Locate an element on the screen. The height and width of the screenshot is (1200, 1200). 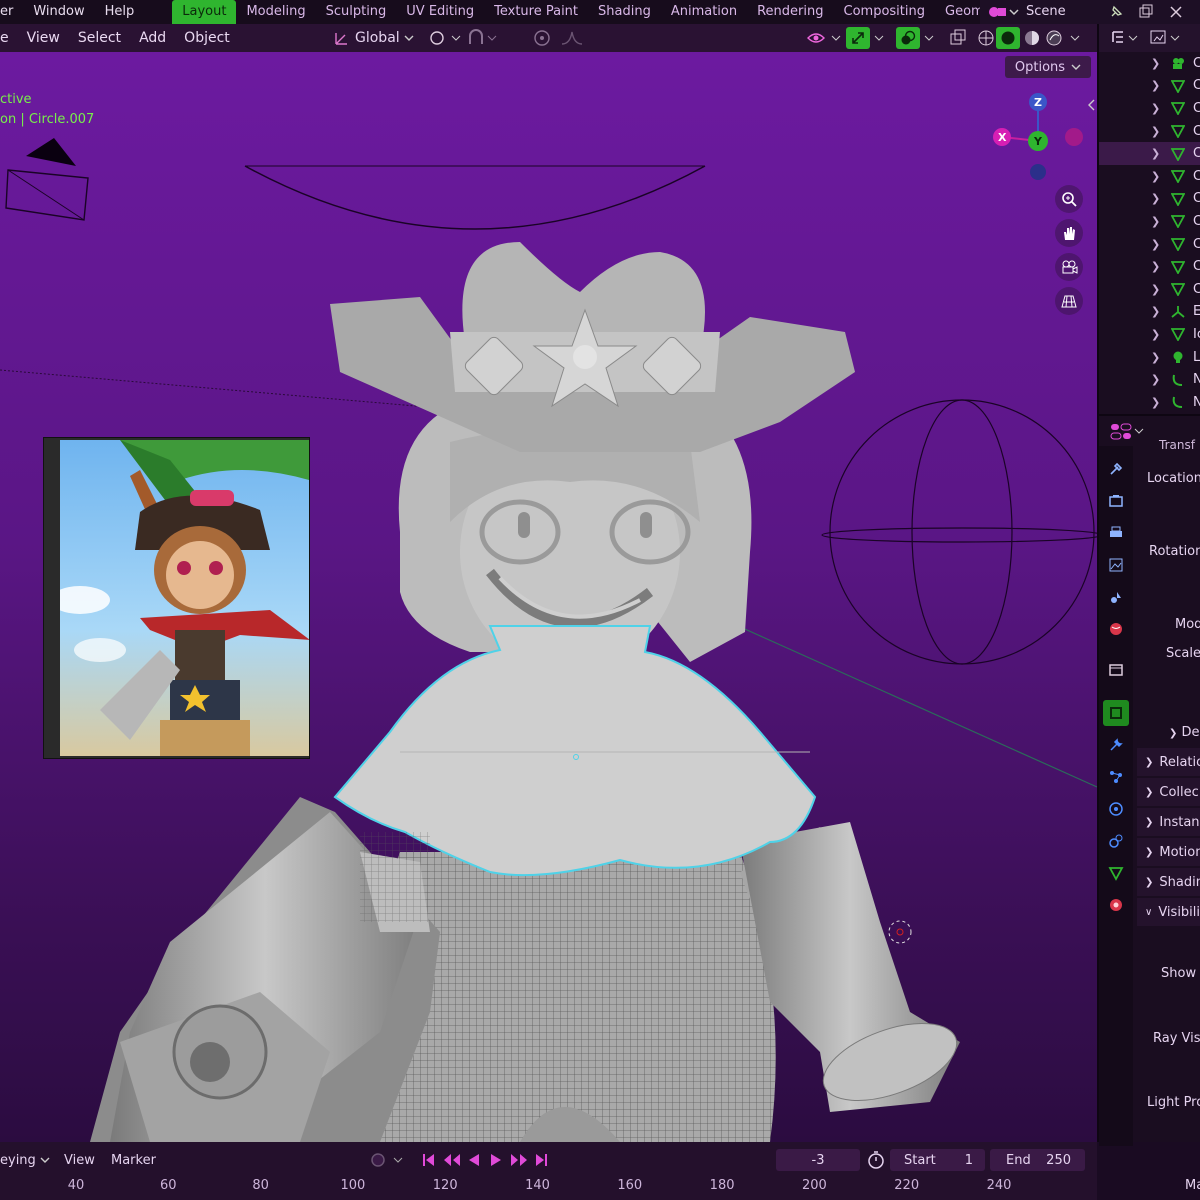
menu-edit: er is located at coordinates (11, 12).